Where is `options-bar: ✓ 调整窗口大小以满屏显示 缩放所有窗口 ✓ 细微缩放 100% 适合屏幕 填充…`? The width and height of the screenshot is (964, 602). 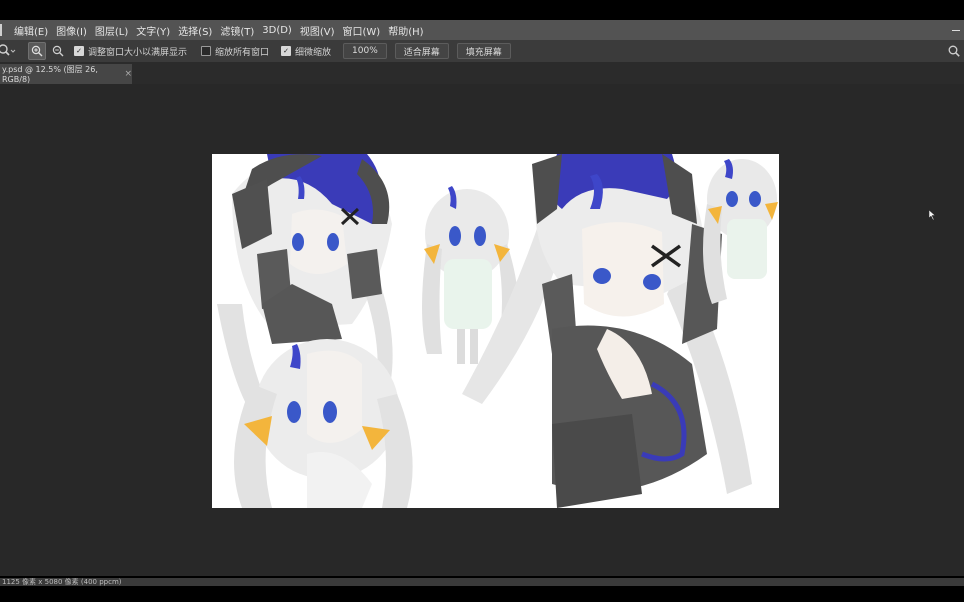
options-bar: ✓ 调整窗口大小以满屏显示 缩放所有窗口 ✓ 细微缩放 100% 适合屏幕 填充… is located at coordinates (482, 51).